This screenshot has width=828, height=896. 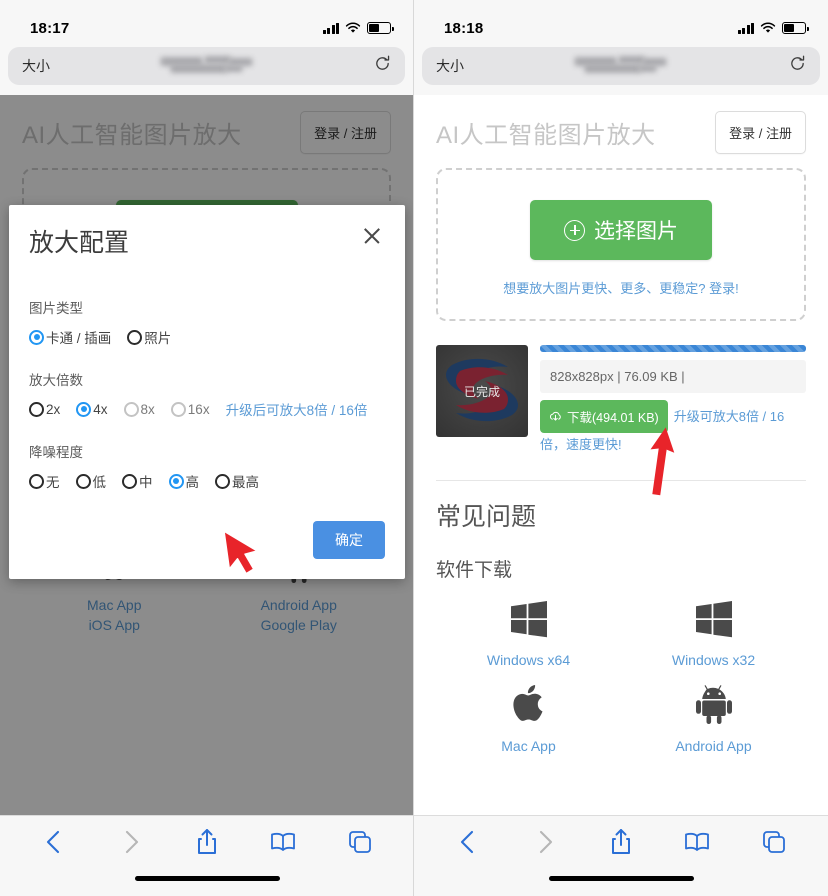 I want to click on upload-dropzone: 选择图片 想要放大图片更快、更多、更稳定? 登录!, so click(x=621, y=244).